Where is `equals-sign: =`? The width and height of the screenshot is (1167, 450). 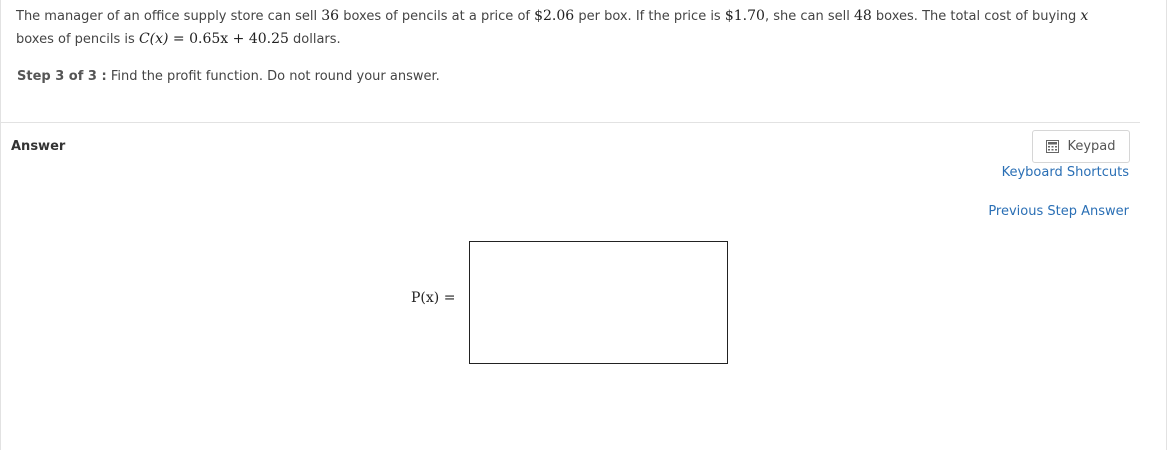 equals-sign: = is located at coordinates (179, 39).